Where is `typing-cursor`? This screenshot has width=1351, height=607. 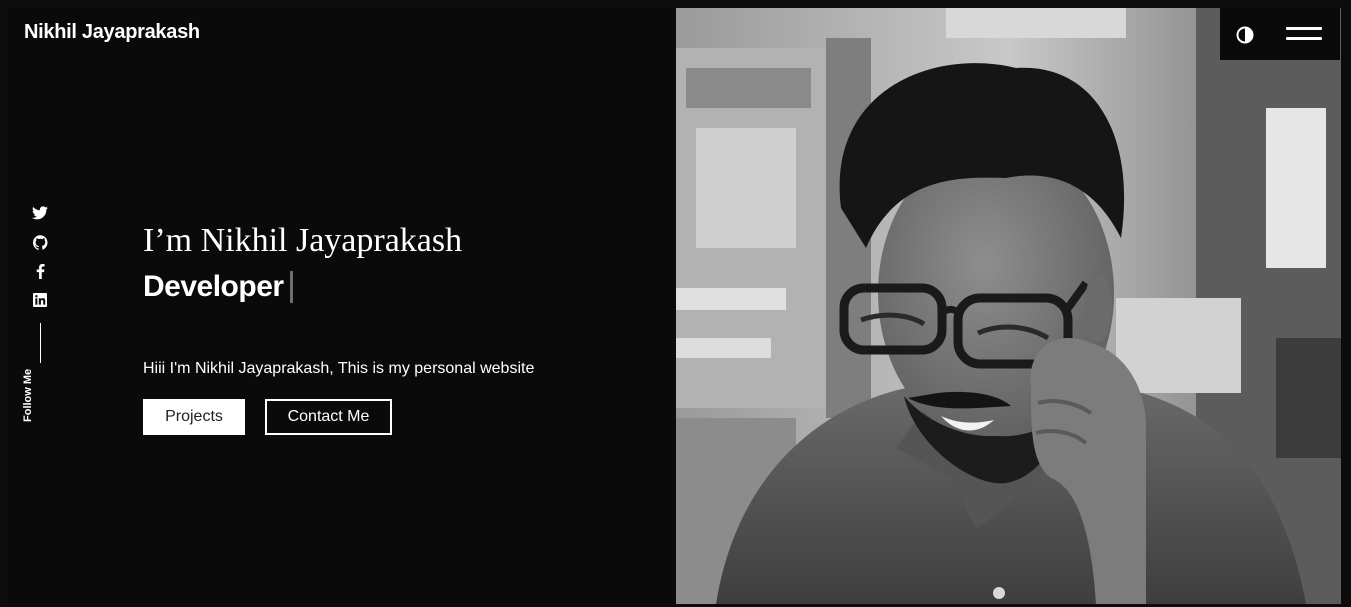 typing-cursor is located at coordinates (291, 287).